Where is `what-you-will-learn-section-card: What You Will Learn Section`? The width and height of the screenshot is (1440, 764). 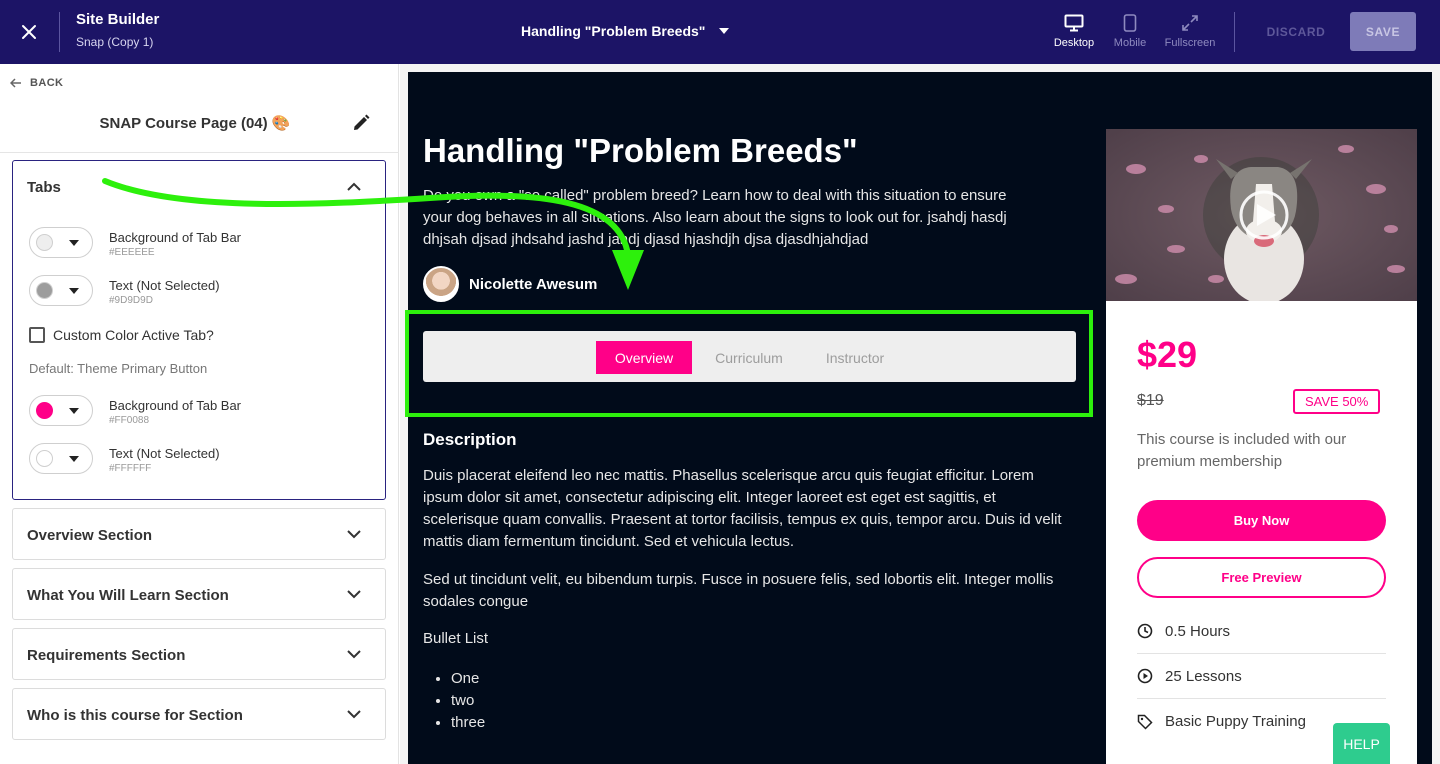 what-you-will-learn-section-card: What You Will Learn Section is located at coordinates (199, 594).